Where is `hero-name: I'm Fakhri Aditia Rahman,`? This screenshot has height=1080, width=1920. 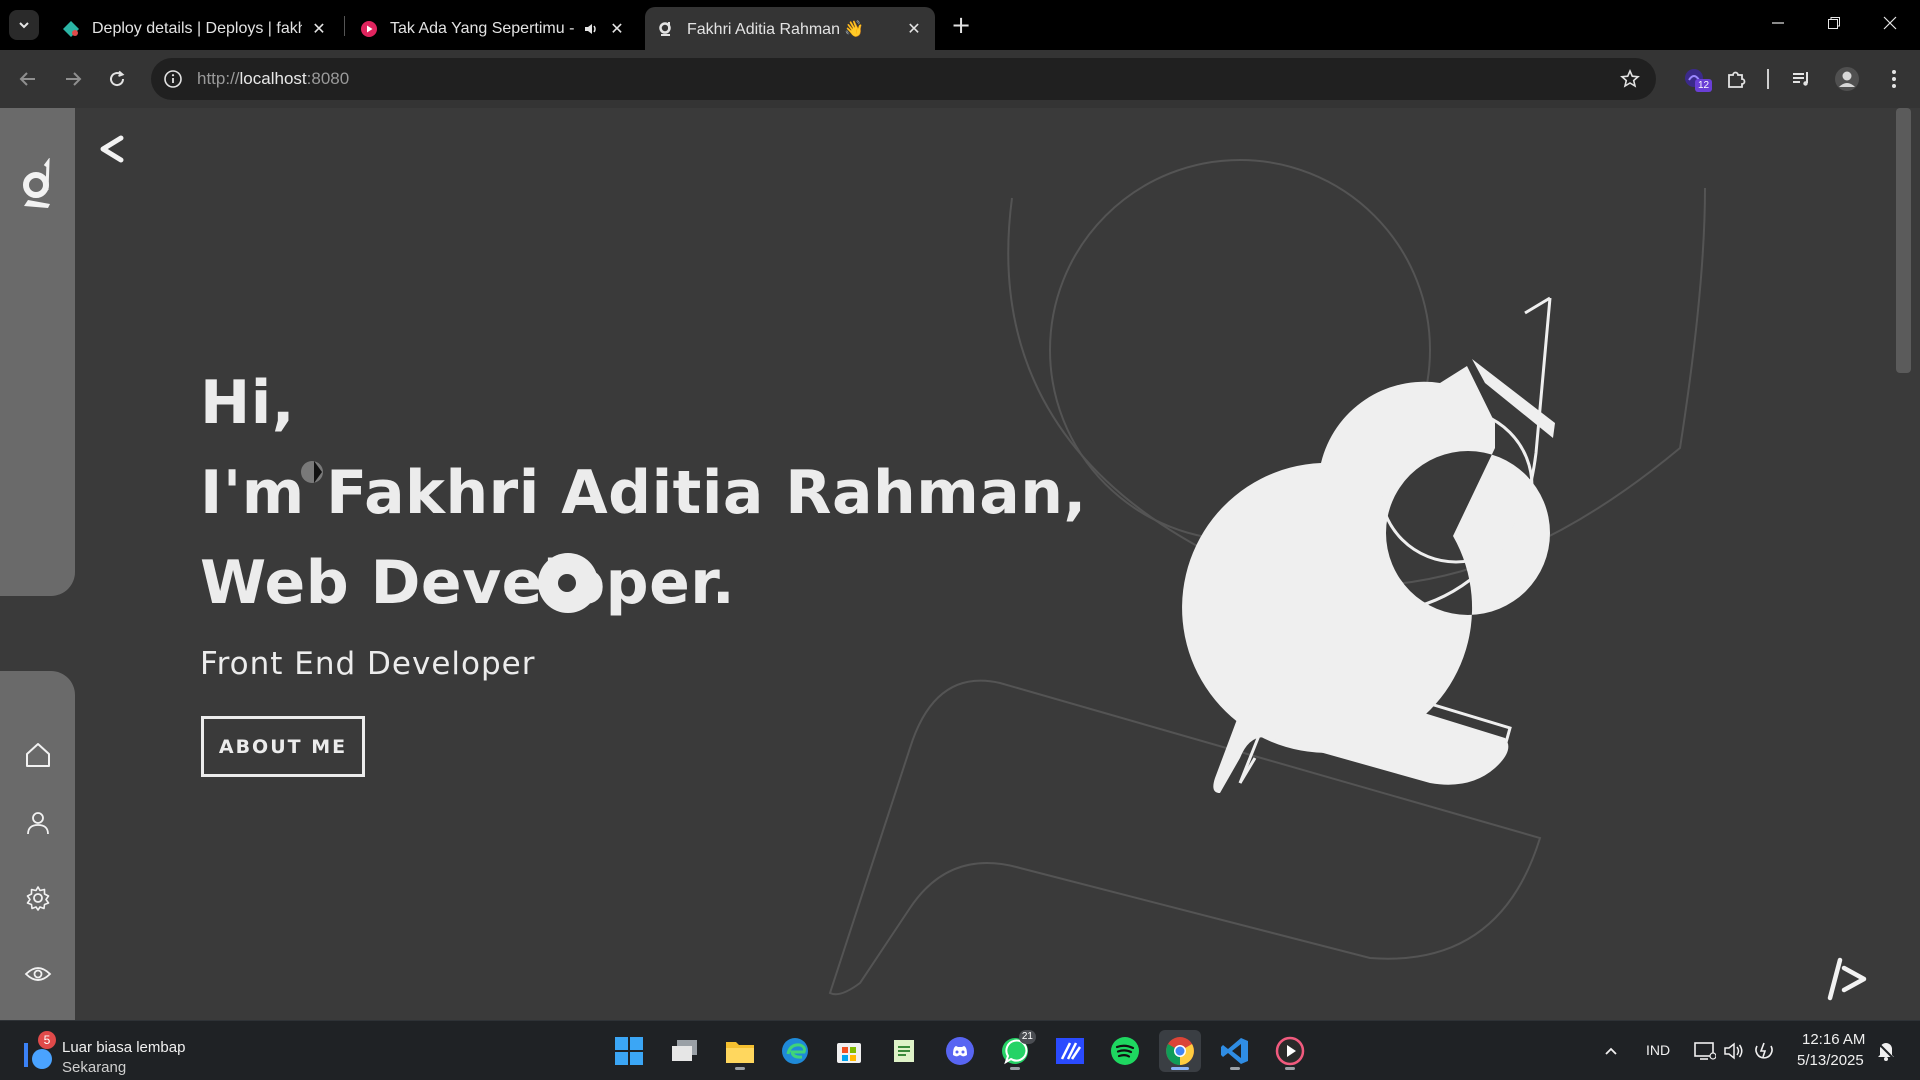
hero-name: I'm Fakhri Aditia Rahman, is located at coordinates (643, 493).